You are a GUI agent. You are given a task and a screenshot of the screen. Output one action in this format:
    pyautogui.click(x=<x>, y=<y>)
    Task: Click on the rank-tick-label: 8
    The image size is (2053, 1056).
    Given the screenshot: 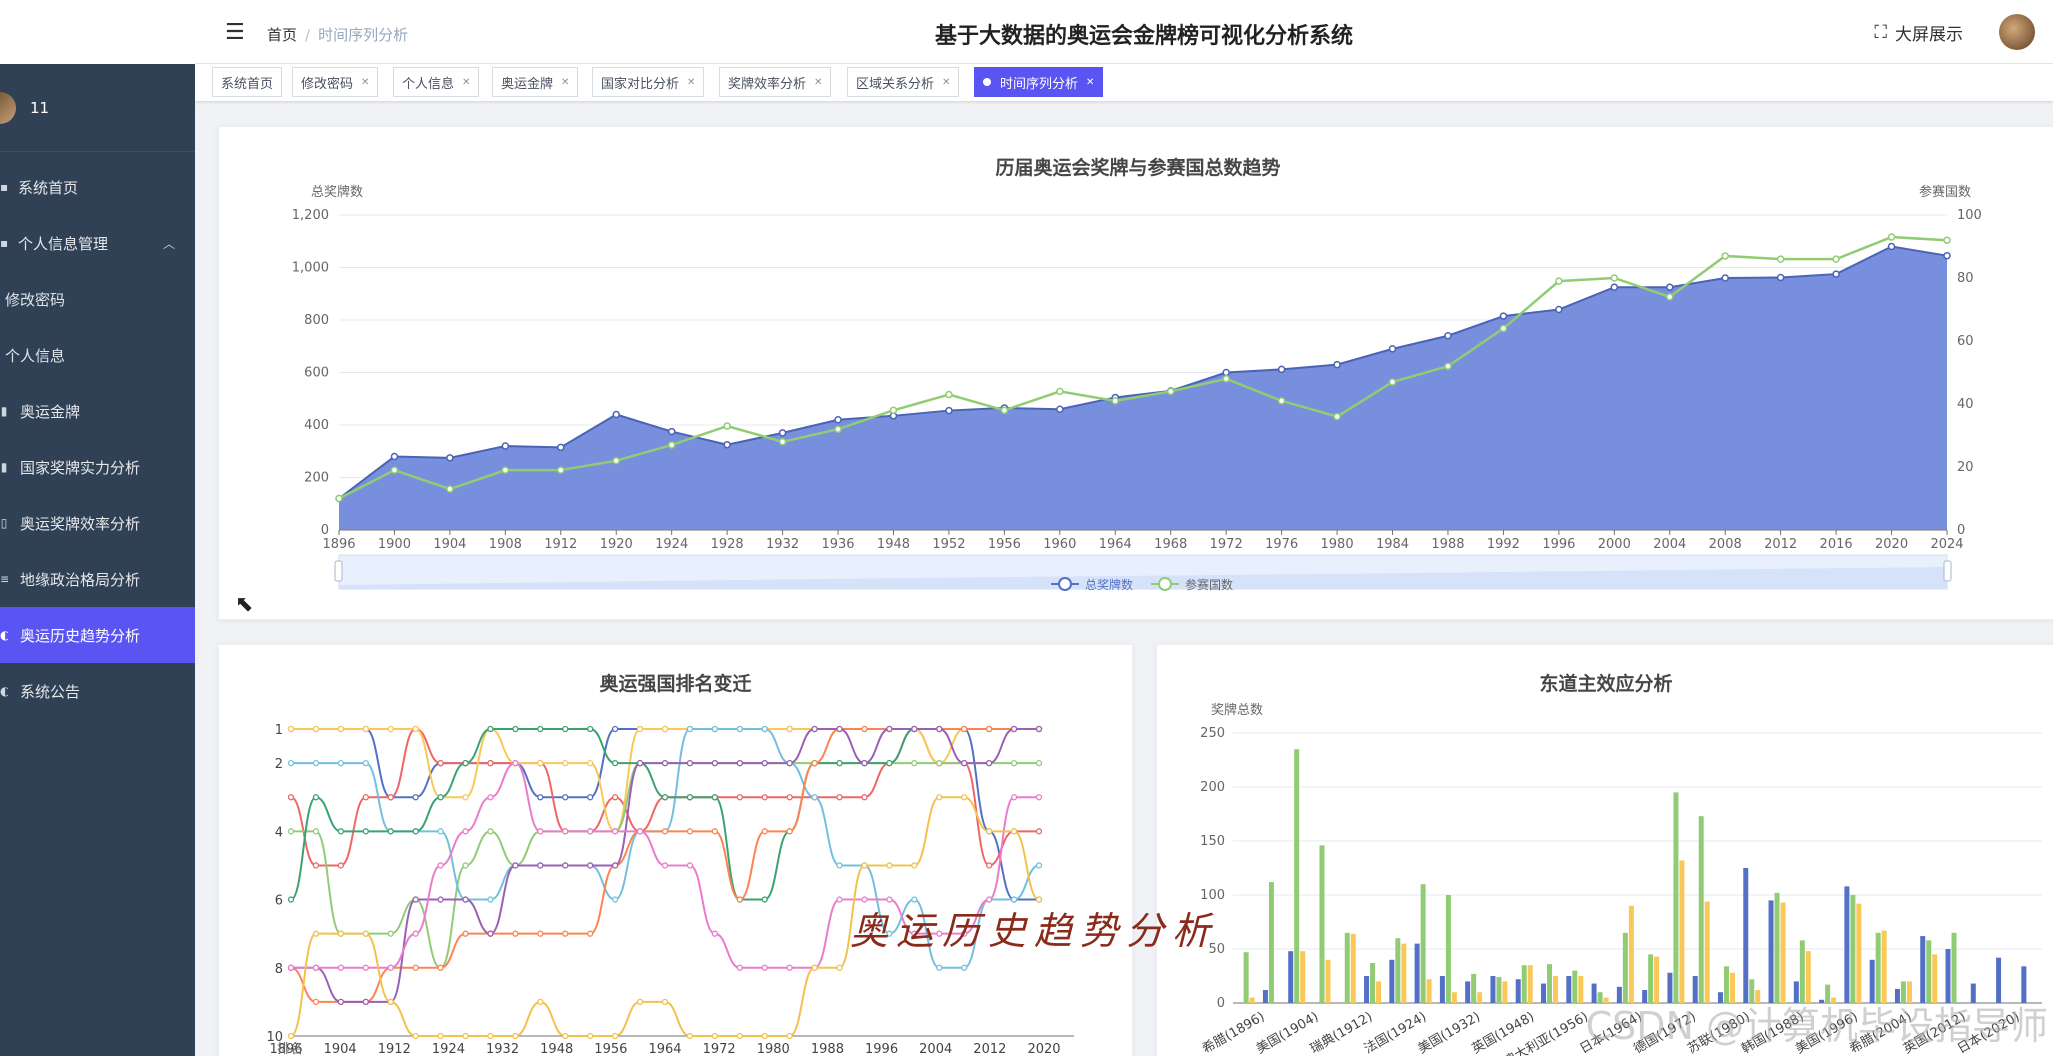 What is the action you would take?
    pyautogui.click(x=279, y=969)
    